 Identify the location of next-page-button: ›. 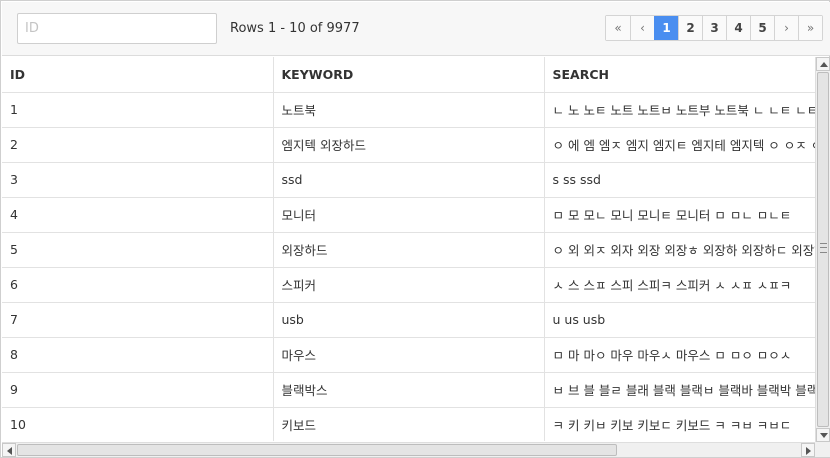
(786, 28).